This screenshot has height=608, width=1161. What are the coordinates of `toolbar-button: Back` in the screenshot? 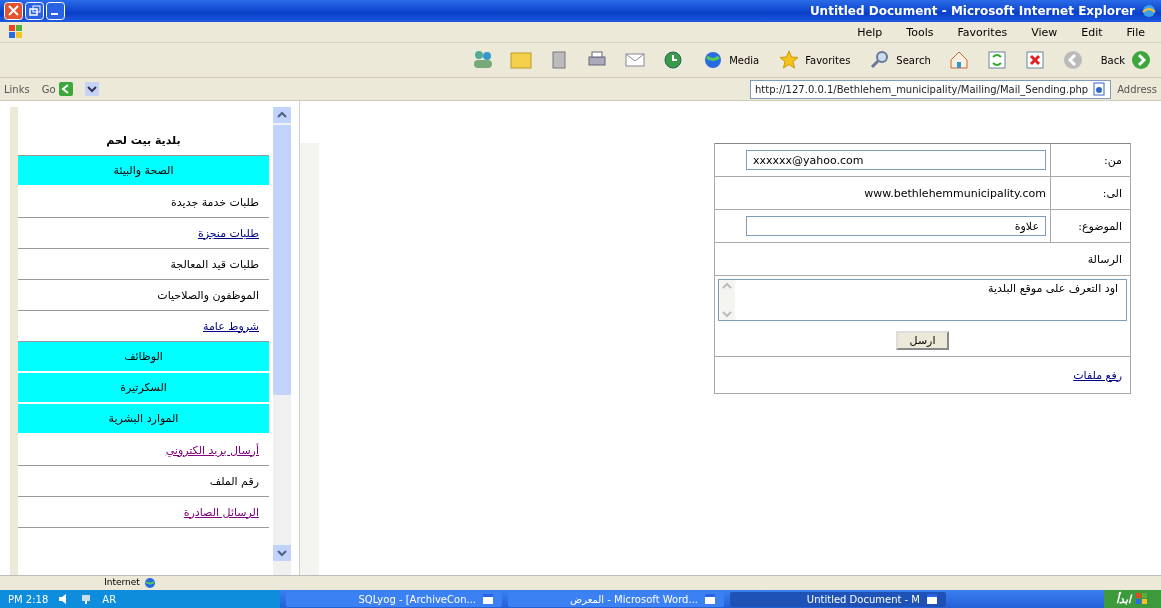 It's located at (1126, 60).